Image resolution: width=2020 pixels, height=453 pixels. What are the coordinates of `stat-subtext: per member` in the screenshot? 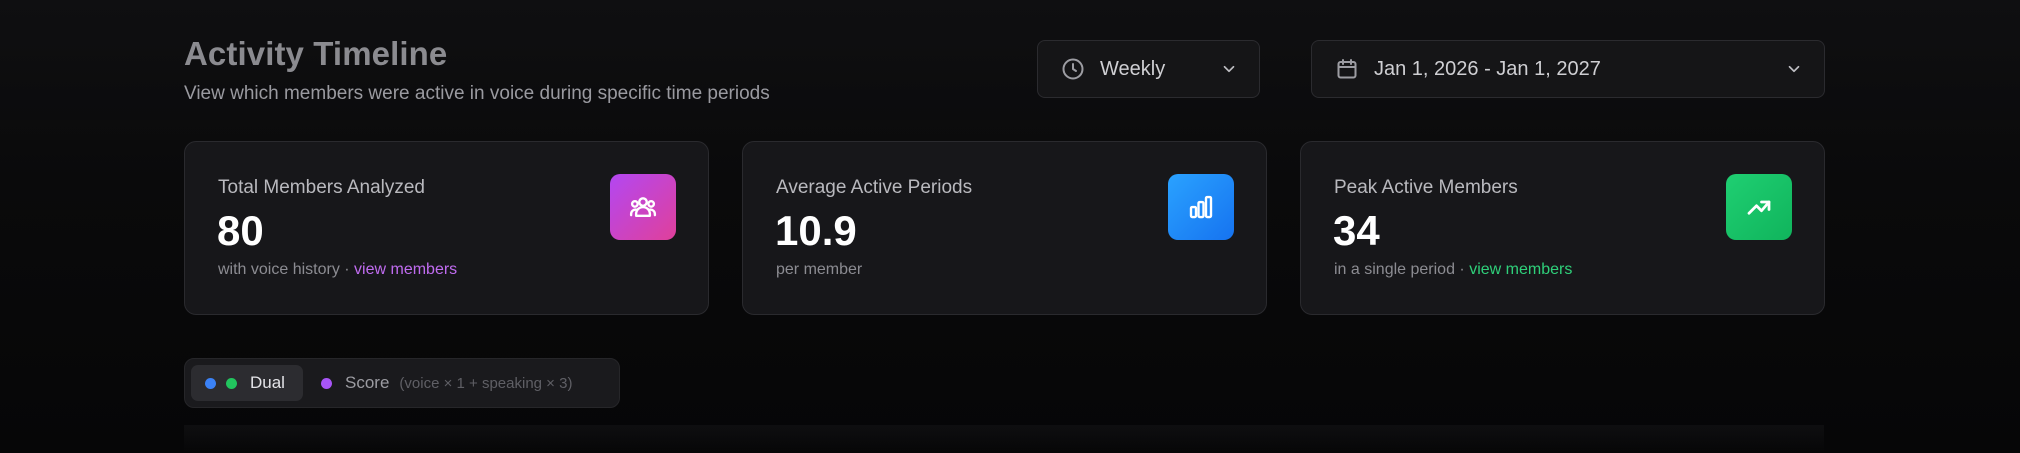 It's located at (819, 269).